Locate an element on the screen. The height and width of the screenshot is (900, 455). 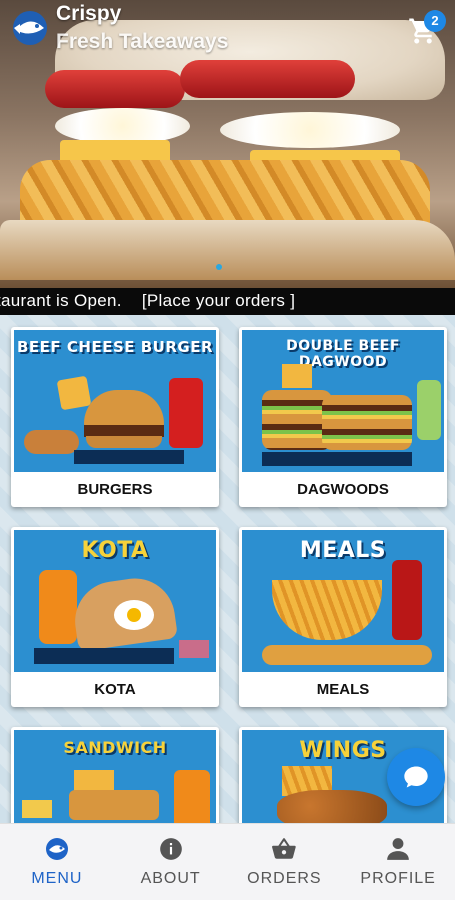
kota-image: KOTA is located at coordinates (115, 601).